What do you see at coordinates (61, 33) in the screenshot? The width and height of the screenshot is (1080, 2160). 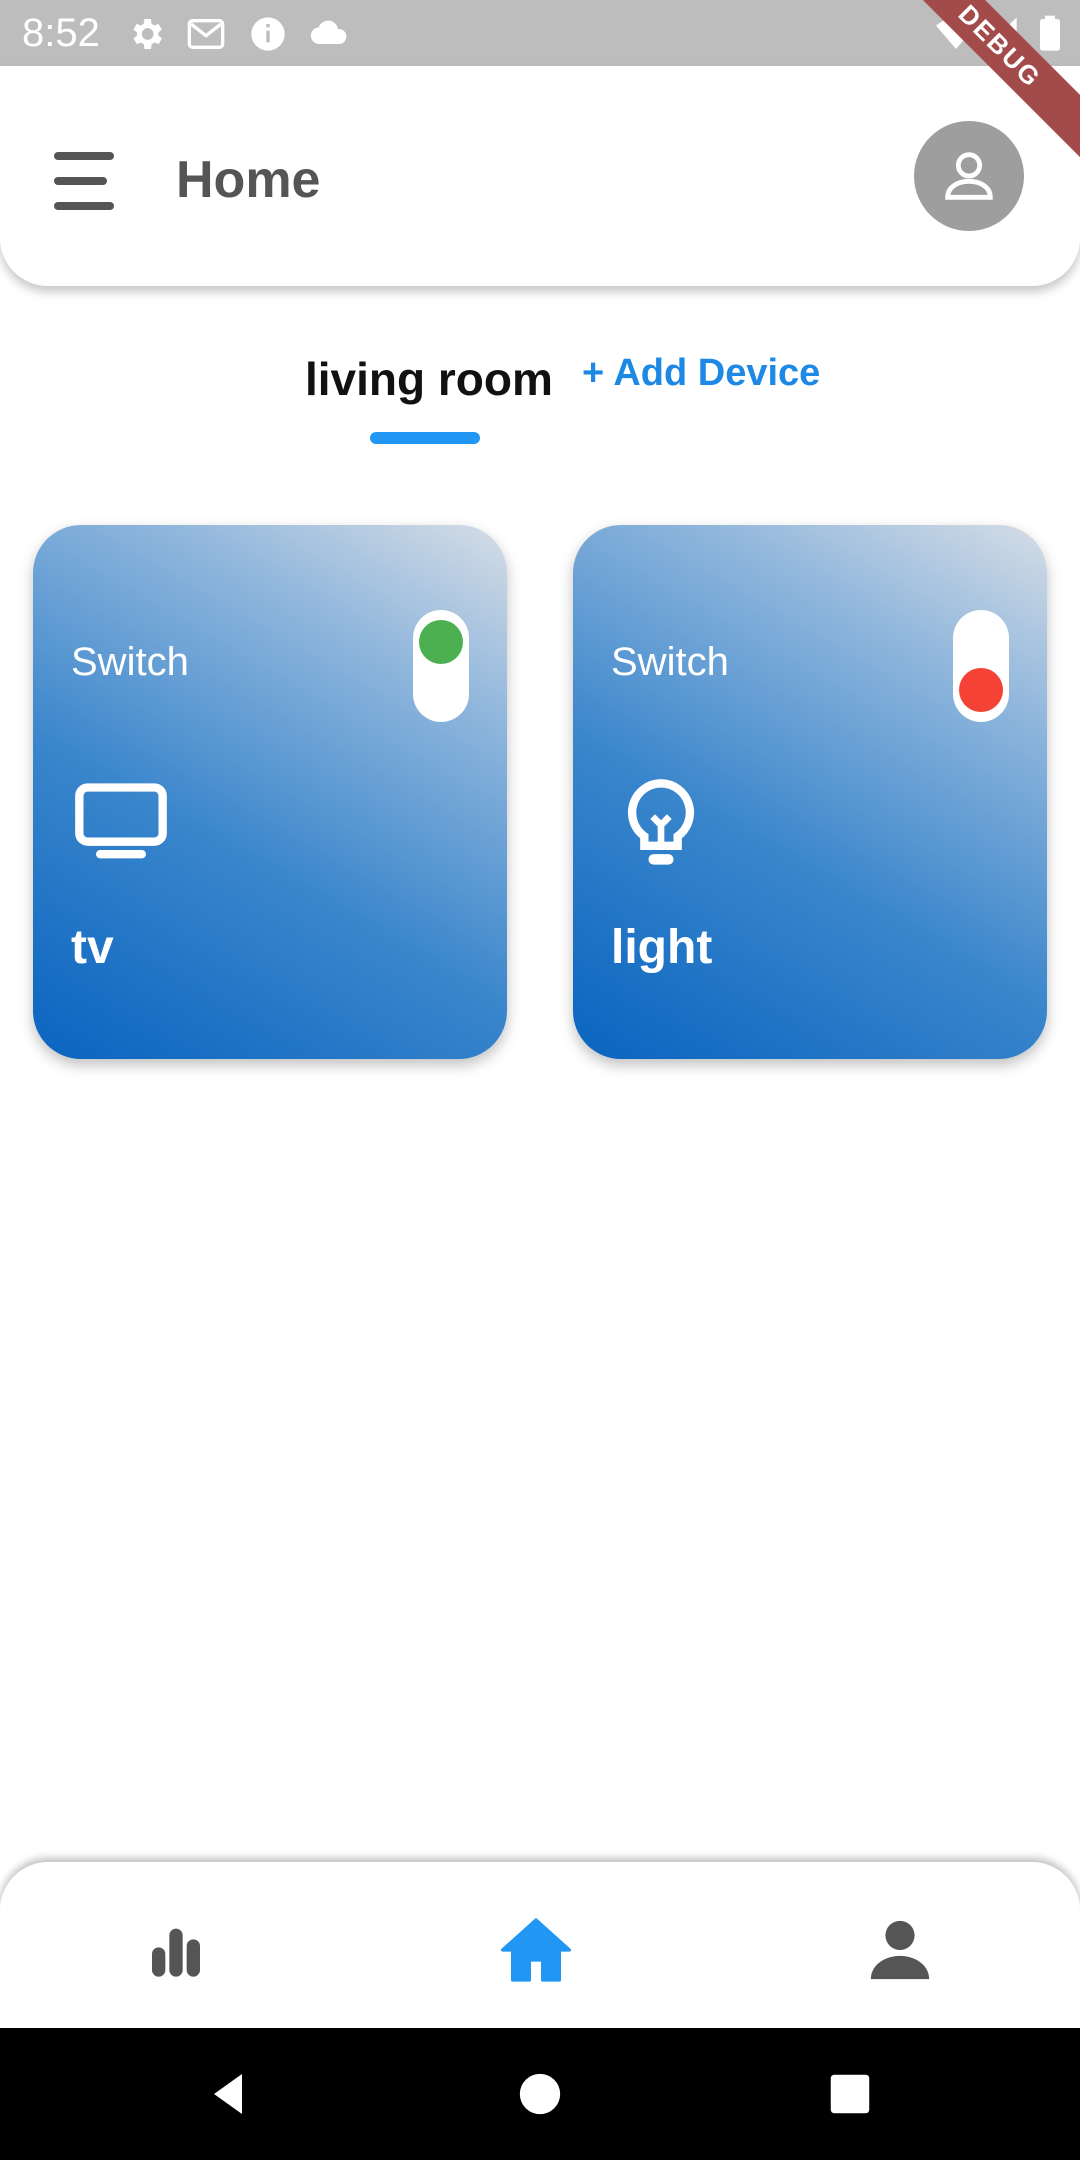 I see `status-time: 8:52` at bounding box center [61, 33].